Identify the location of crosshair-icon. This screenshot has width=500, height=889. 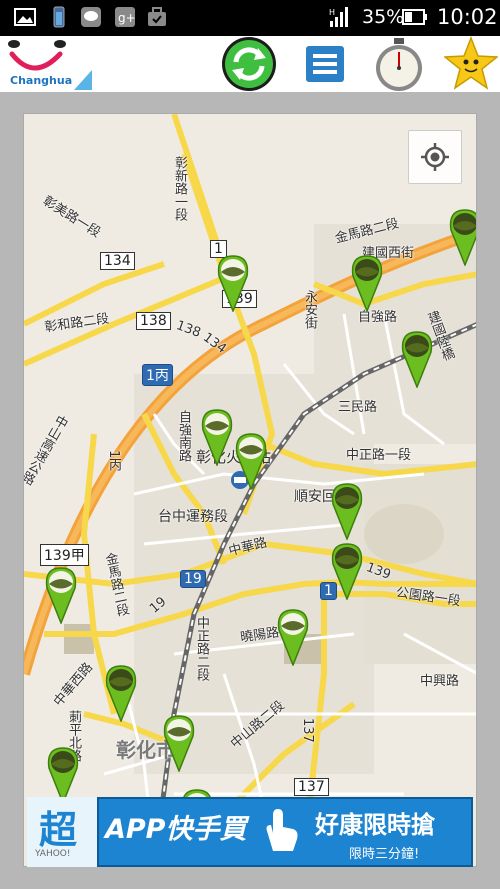
(435, 157).